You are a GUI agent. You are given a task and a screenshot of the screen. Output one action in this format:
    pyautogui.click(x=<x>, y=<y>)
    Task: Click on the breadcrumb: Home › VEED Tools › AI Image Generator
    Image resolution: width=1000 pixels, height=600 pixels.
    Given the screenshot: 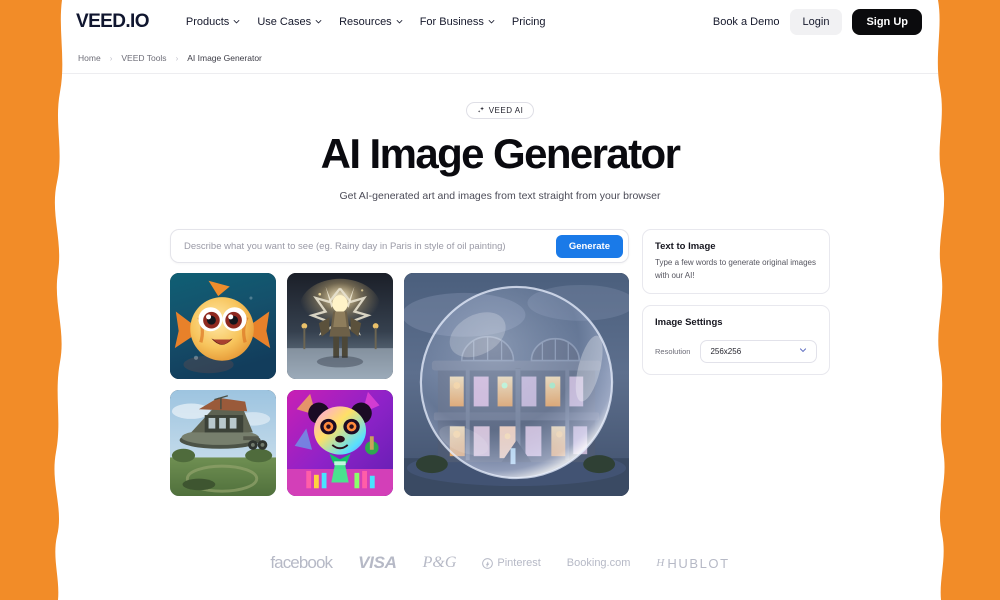 What is the action you would take?
    pyautogui.click(x=500, y=58)
    